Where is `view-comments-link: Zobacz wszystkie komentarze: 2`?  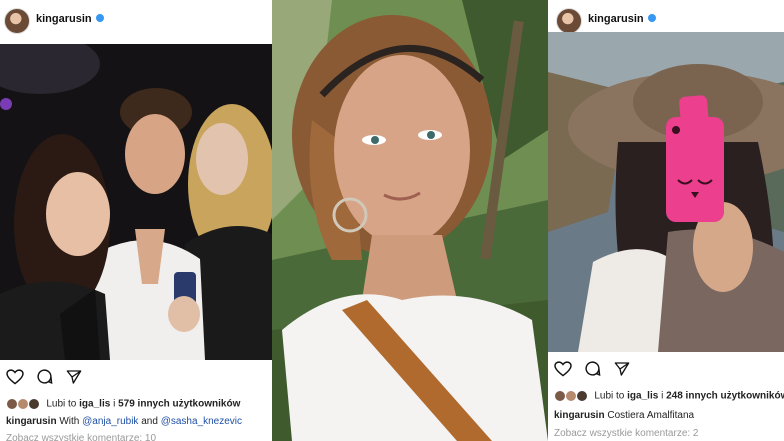
view-comments-link: Zobacz wszystkie komentarze: 2 is located at coordinates (626, 433).